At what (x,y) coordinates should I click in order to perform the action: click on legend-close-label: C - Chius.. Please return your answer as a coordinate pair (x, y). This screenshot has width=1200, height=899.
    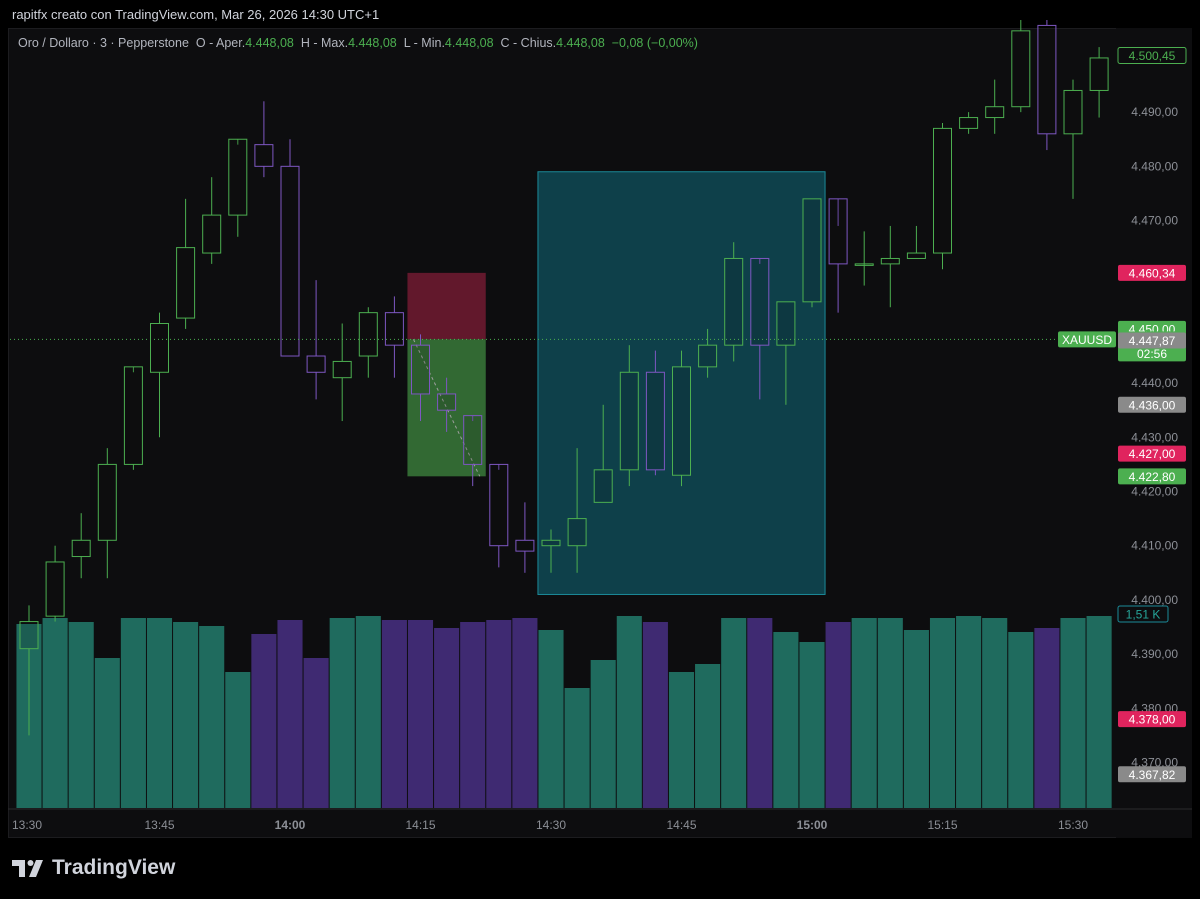
    Looking at the image, I should click on (528, 43).